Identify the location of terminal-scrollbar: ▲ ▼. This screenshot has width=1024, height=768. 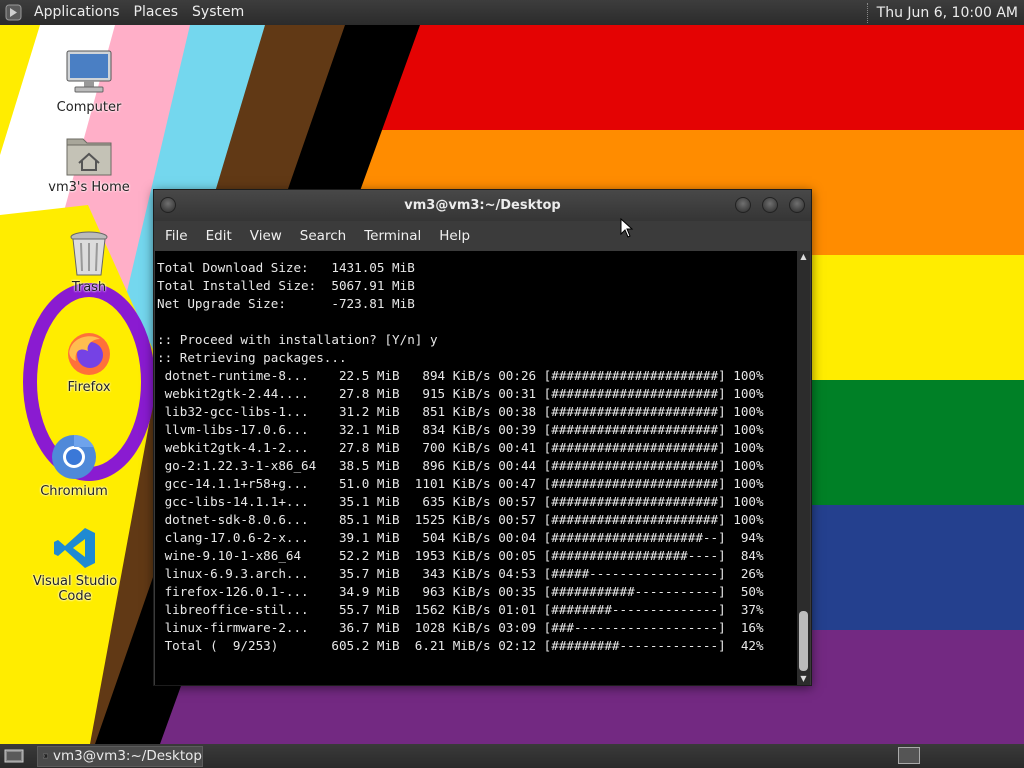
(803, 468).